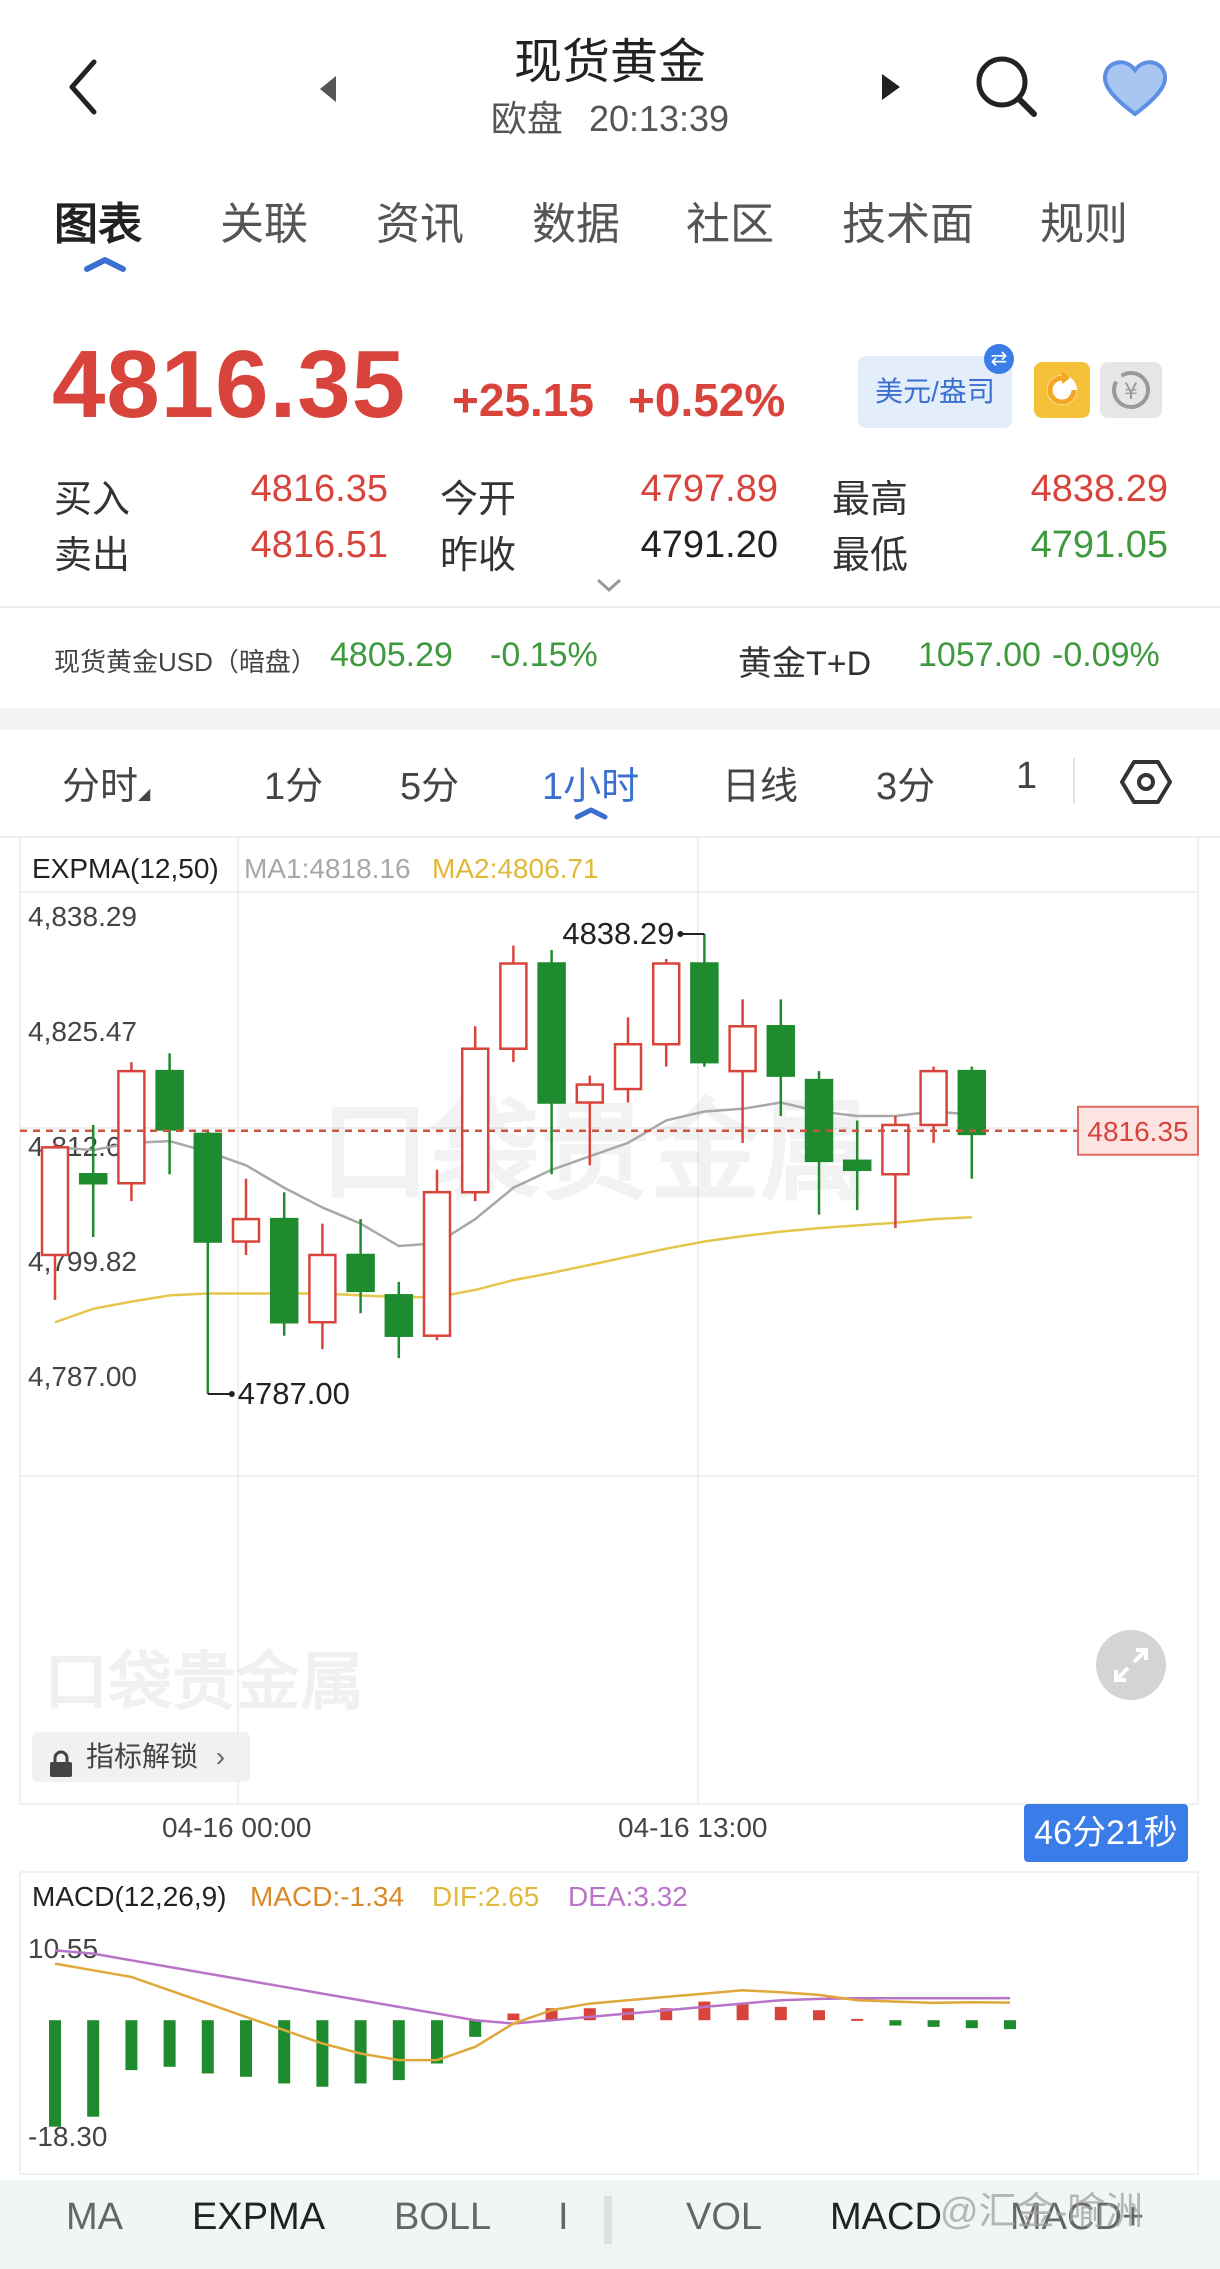 The image size is (1220, 2269). Describe the element at coordinates (979, 655) in the screenshot. I see `related-quote-2-price: 1057.00` at that location.